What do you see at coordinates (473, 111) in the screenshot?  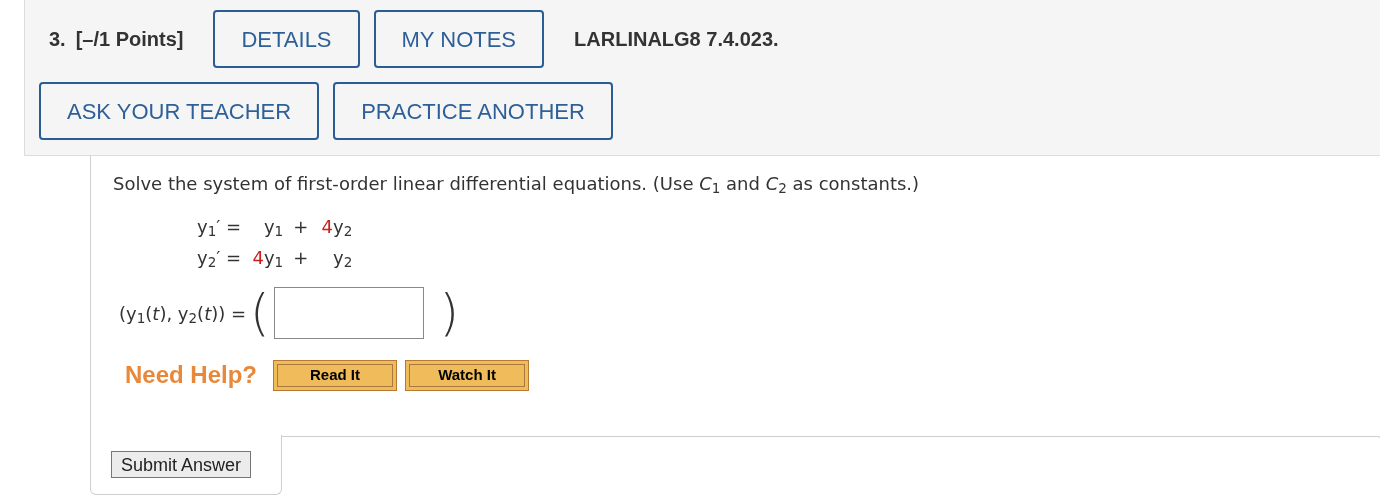 I see `action-button: PRACTICE ANOTHER` at bounding box center [473, 111].